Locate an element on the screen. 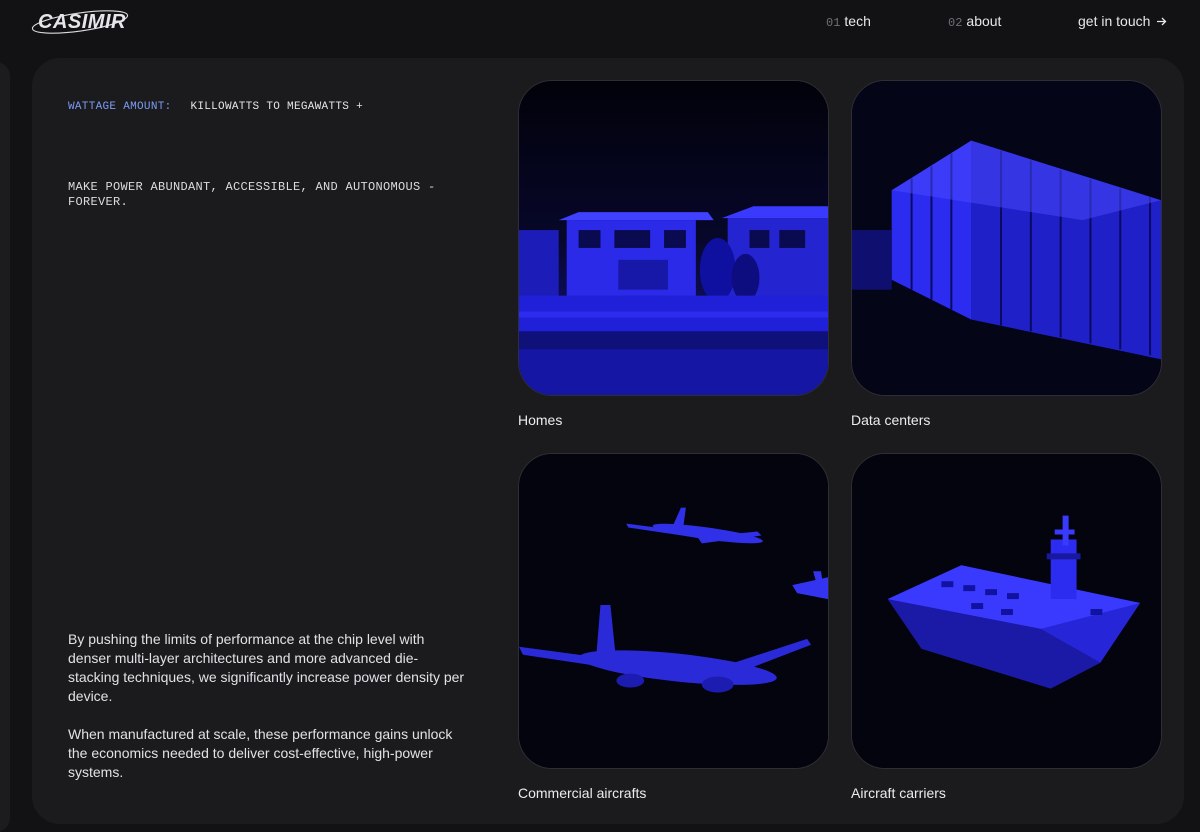 This screenshot has height=832, width=1200. commercial-aircrafts-image is located at coordinates (673, 611).